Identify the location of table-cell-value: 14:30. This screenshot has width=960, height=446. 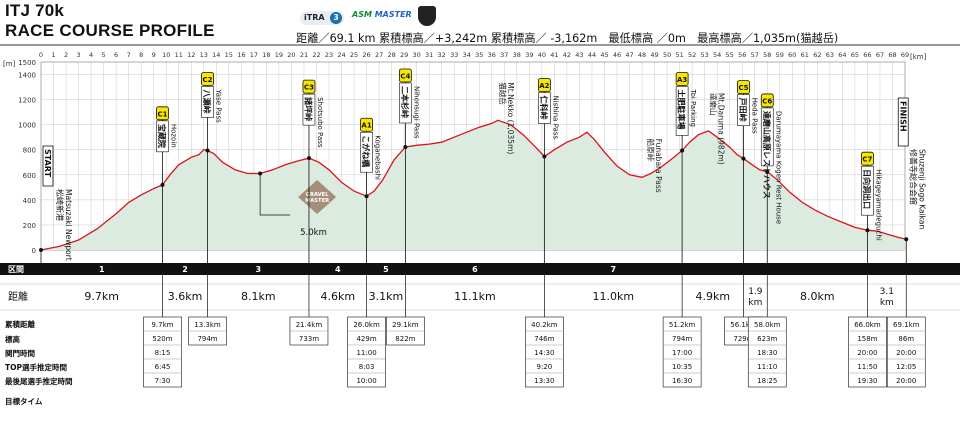
(544, 353).